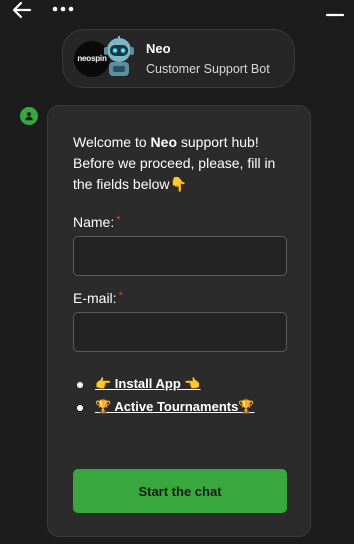 This screenshot has width=354, height=544. I want to click on email-label: E-mail: *, so click(98, 298).